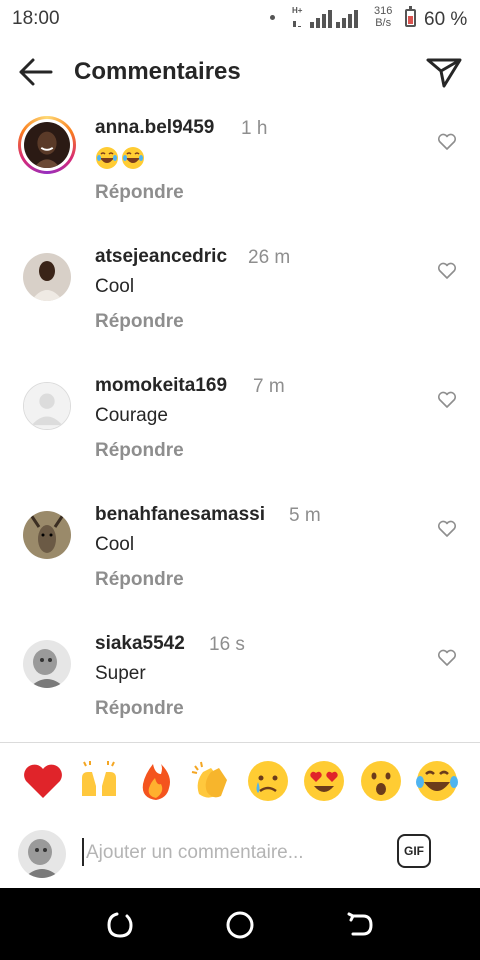  What do you see at coordinates (36, 18) in the screenshot?
I see `status-time: 18:00` at bounding box center [36, 18].